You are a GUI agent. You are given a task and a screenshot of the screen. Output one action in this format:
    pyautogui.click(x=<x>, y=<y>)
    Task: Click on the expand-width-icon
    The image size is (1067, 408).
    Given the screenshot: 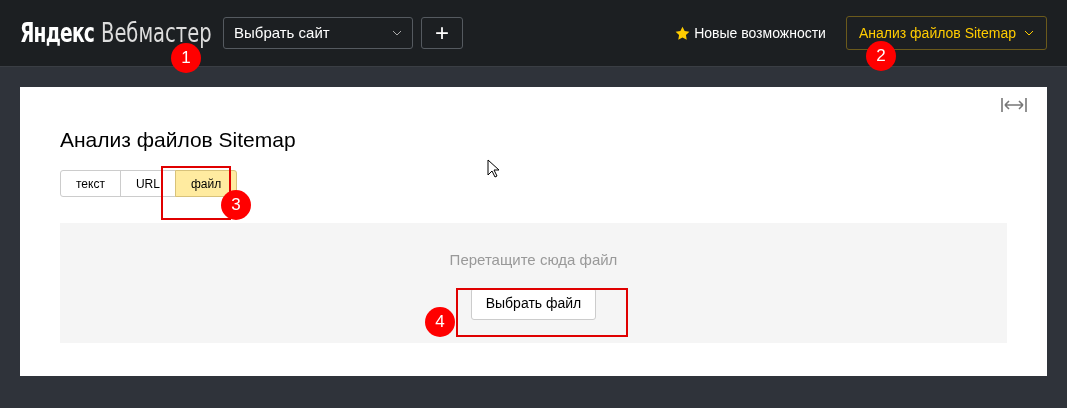 What is the action you would take?
    pyautogui.click(x=1014, y=105)
    